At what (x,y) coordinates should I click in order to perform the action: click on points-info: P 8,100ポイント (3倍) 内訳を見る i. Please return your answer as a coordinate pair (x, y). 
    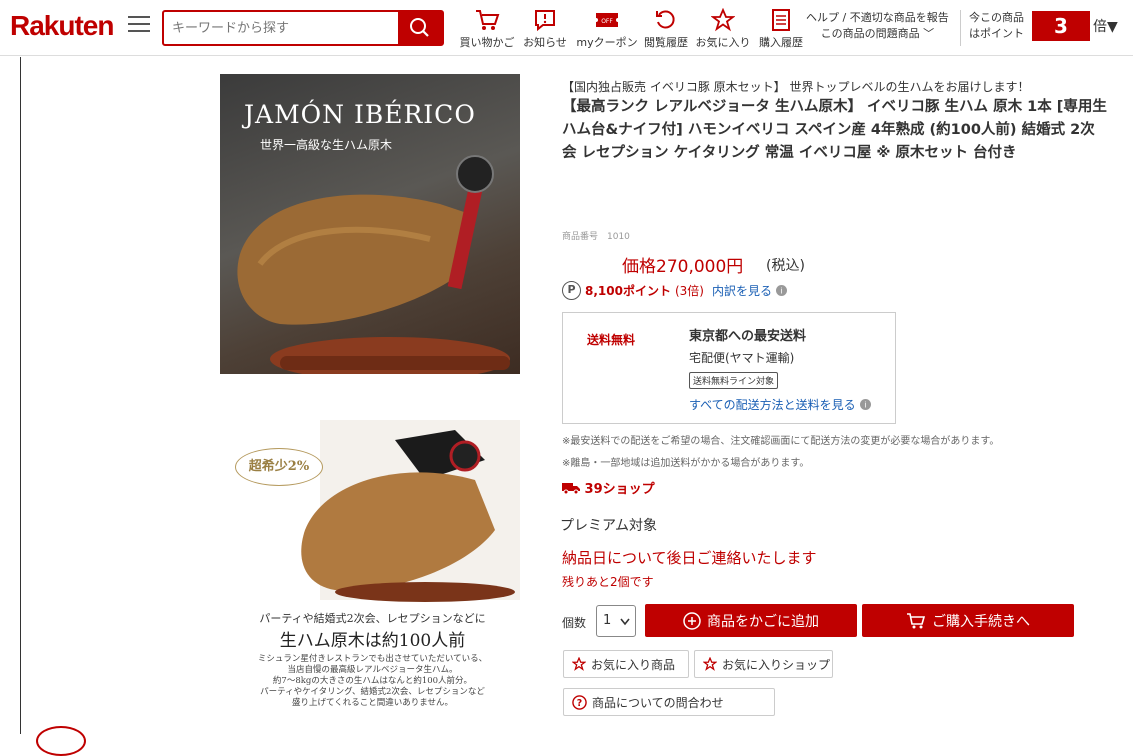
    Looking at the image, I should click on (674, 290).